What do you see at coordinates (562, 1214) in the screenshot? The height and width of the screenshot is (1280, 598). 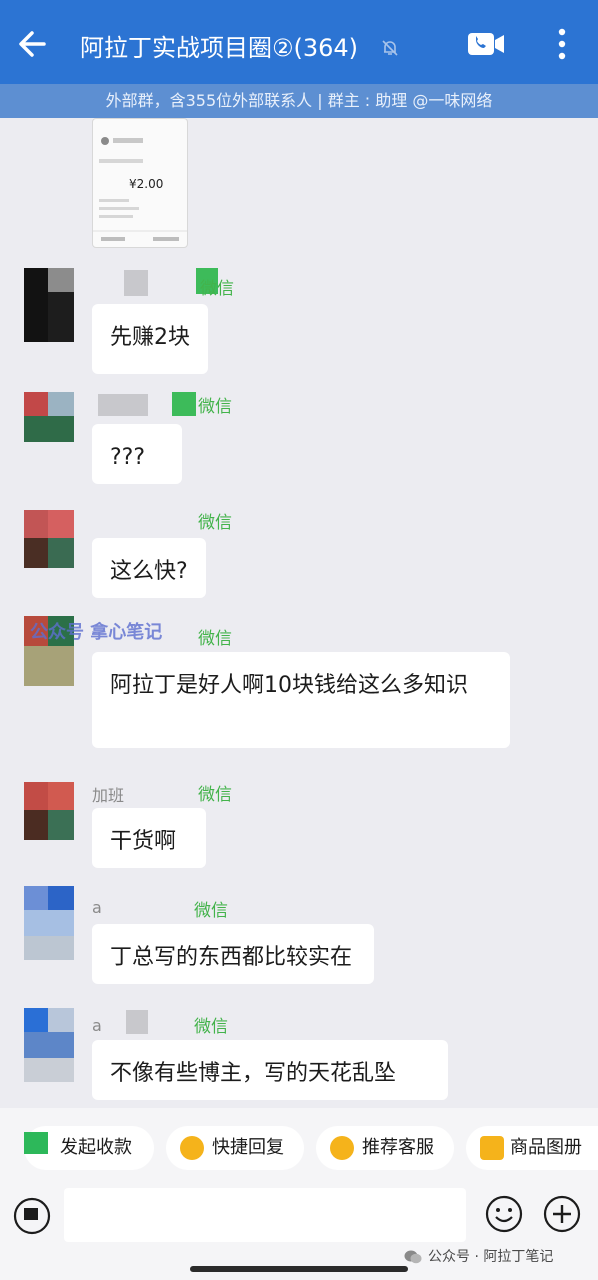 I see `plus-icon` at bounding box center [562, 1214].